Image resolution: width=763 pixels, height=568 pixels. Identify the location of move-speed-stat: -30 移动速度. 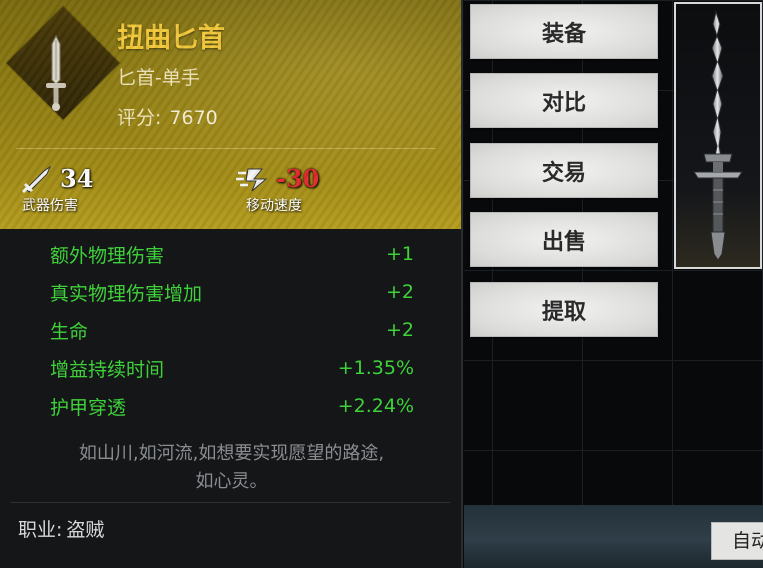
(296, 189).